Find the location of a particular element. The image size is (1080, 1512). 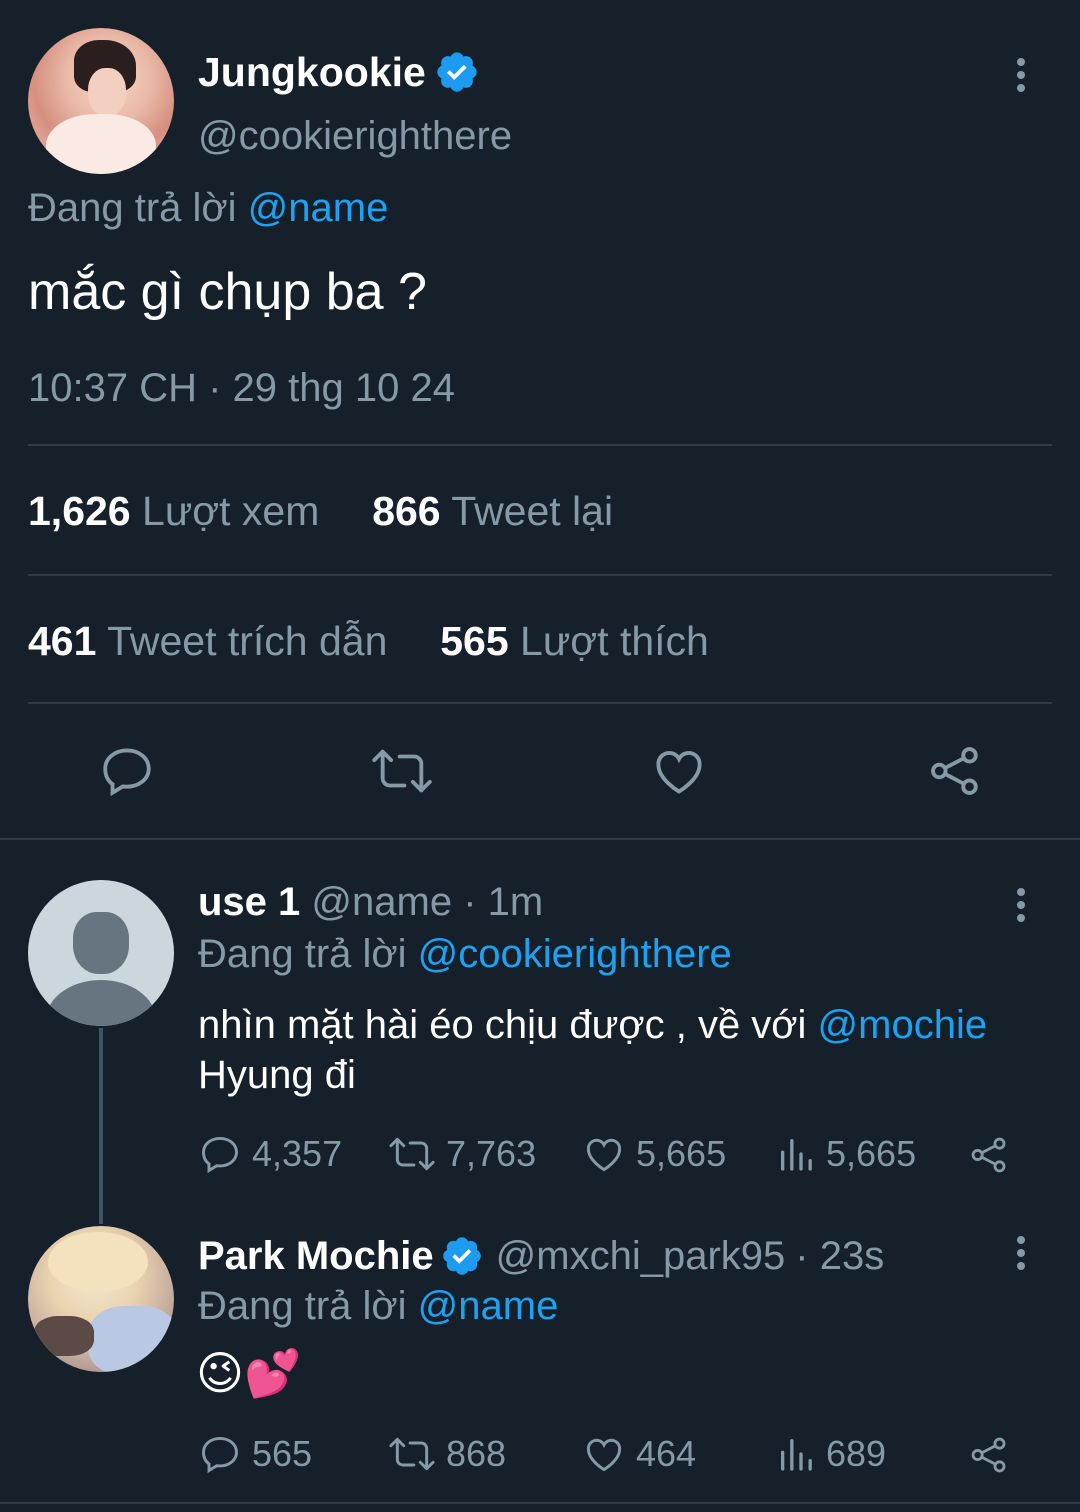

reply-actions: 565 868 464 689 is located at coordinates (613, 1457).